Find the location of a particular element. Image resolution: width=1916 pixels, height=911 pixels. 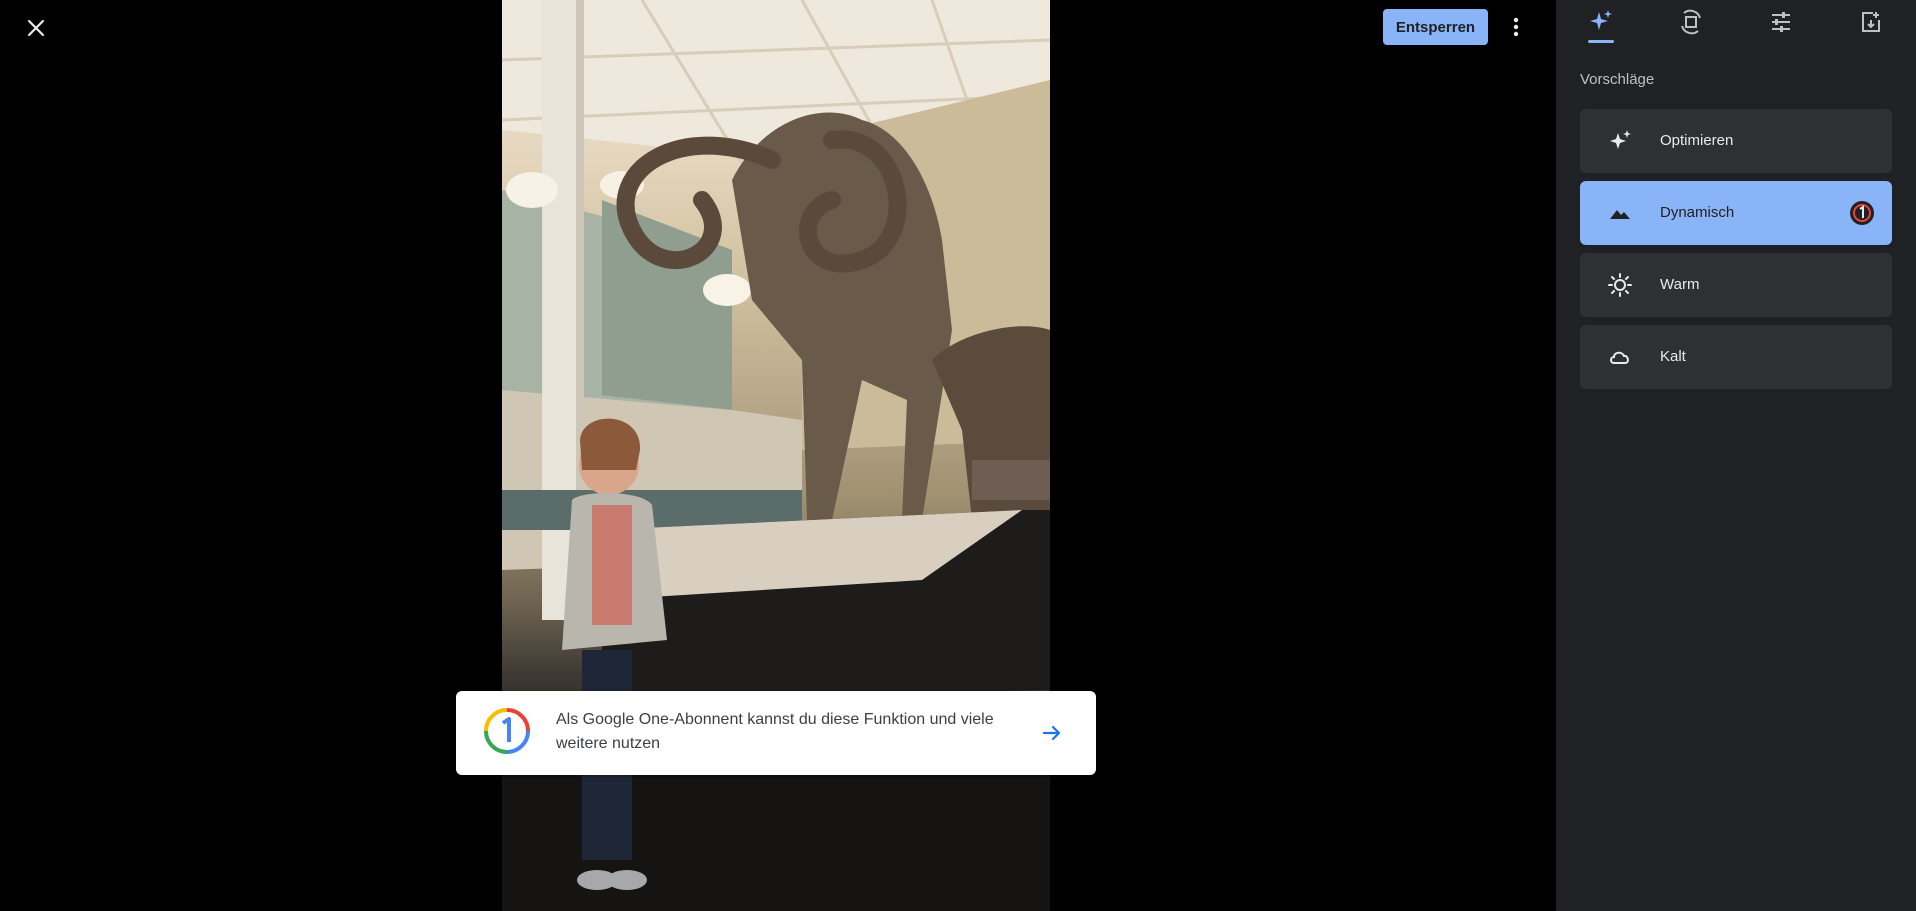

tab-suggestions is located at coordinates (1601, 22).